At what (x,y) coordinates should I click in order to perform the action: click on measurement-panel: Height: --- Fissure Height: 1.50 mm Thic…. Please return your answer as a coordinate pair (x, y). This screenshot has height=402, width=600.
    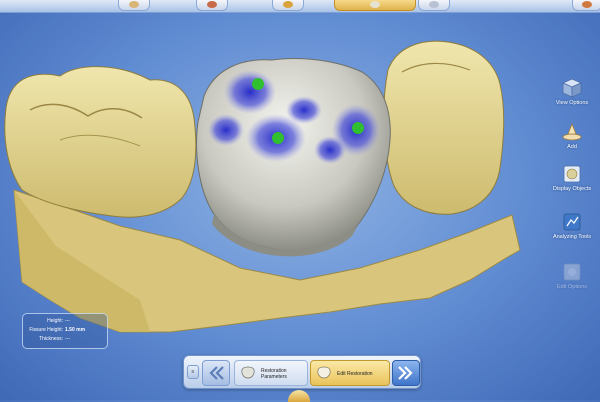
    Looking at the image, I should click on (65, 331).